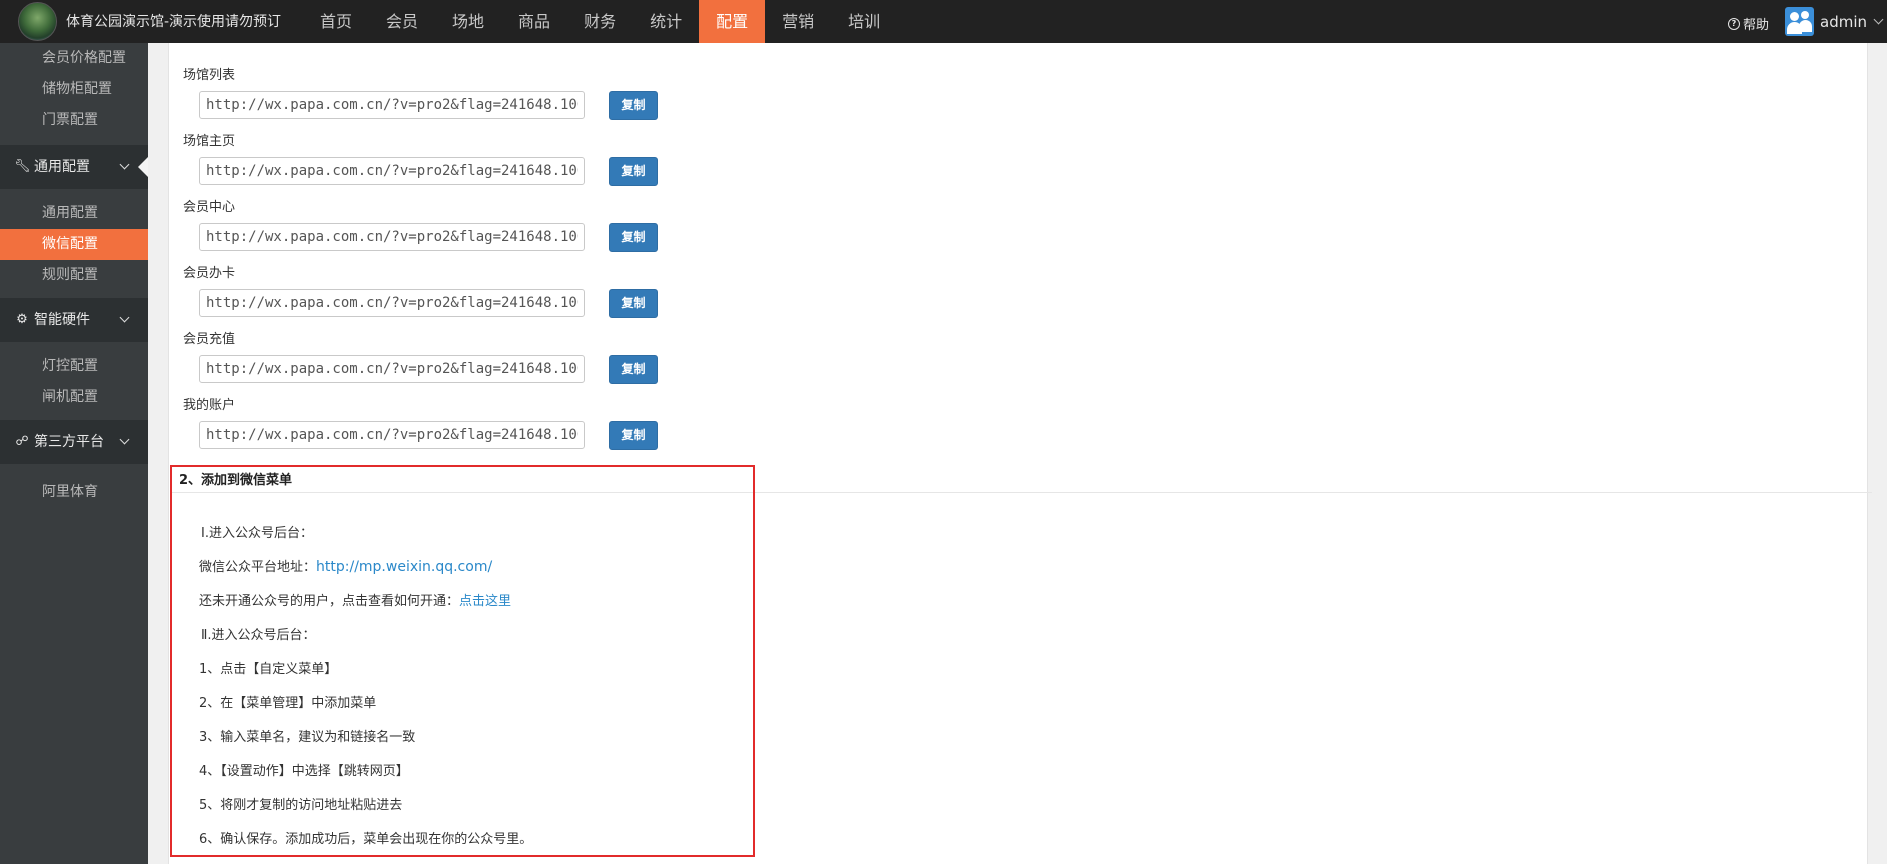 The height and width of the screenshot is (864, 1887). What do you see at coordinates (666, 21) in the screenshot?
I see `nav-statistics: 统计` at bounding box center [666, 21].